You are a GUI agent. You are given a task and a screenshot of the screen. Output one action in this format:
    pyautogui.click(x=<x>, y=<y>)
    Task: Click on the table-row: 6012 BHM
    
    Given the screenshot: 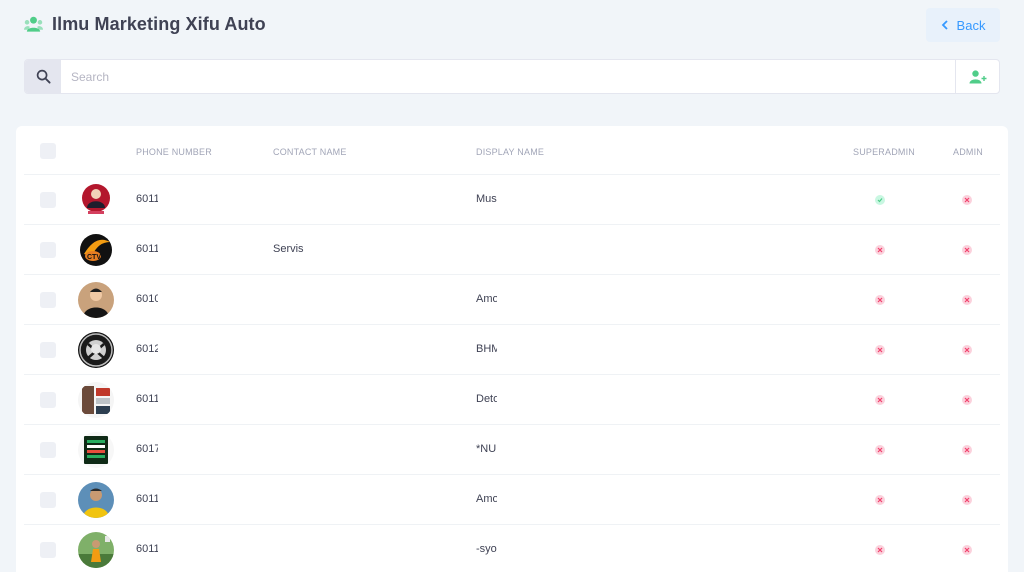 What is the action you would take?
    pyautogui.click(x=512, y=349)
    